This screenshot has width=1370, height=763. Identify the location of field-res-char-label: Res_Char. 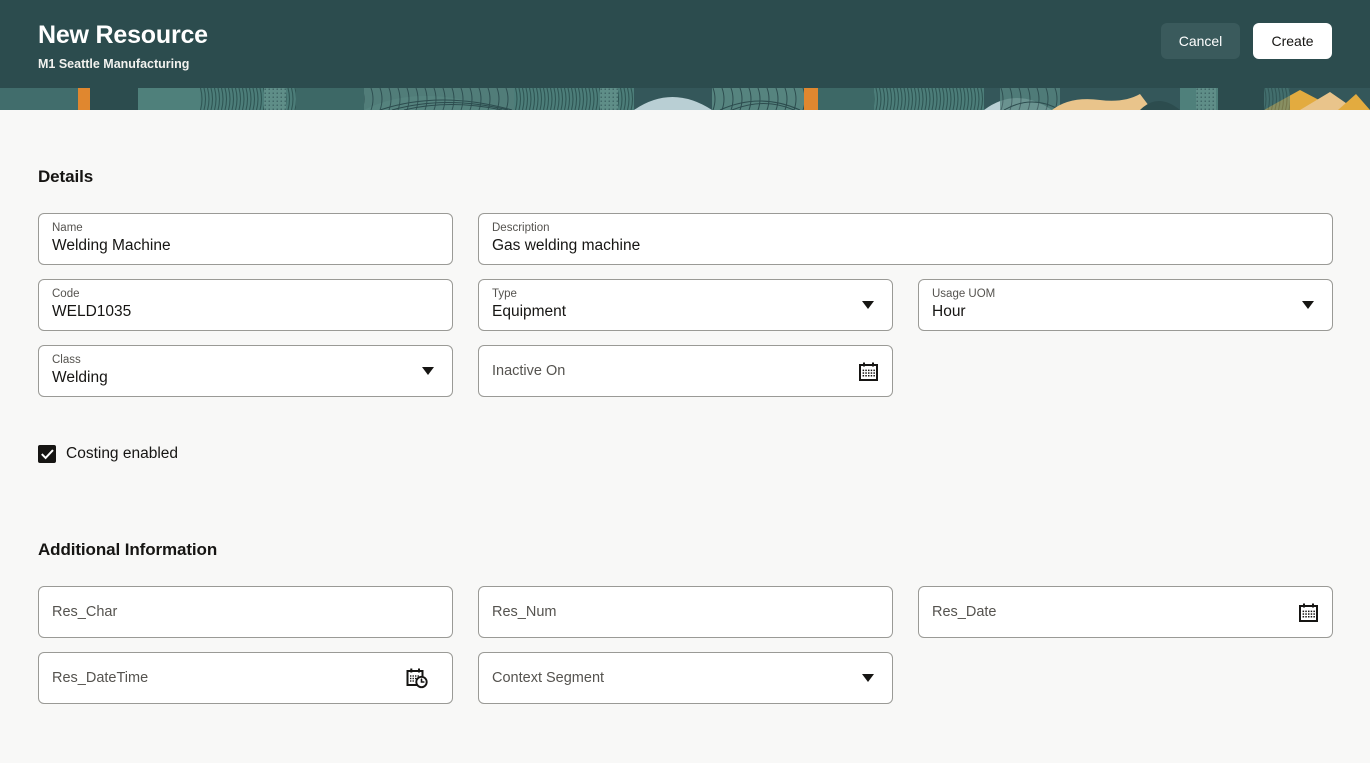
(85, 612).